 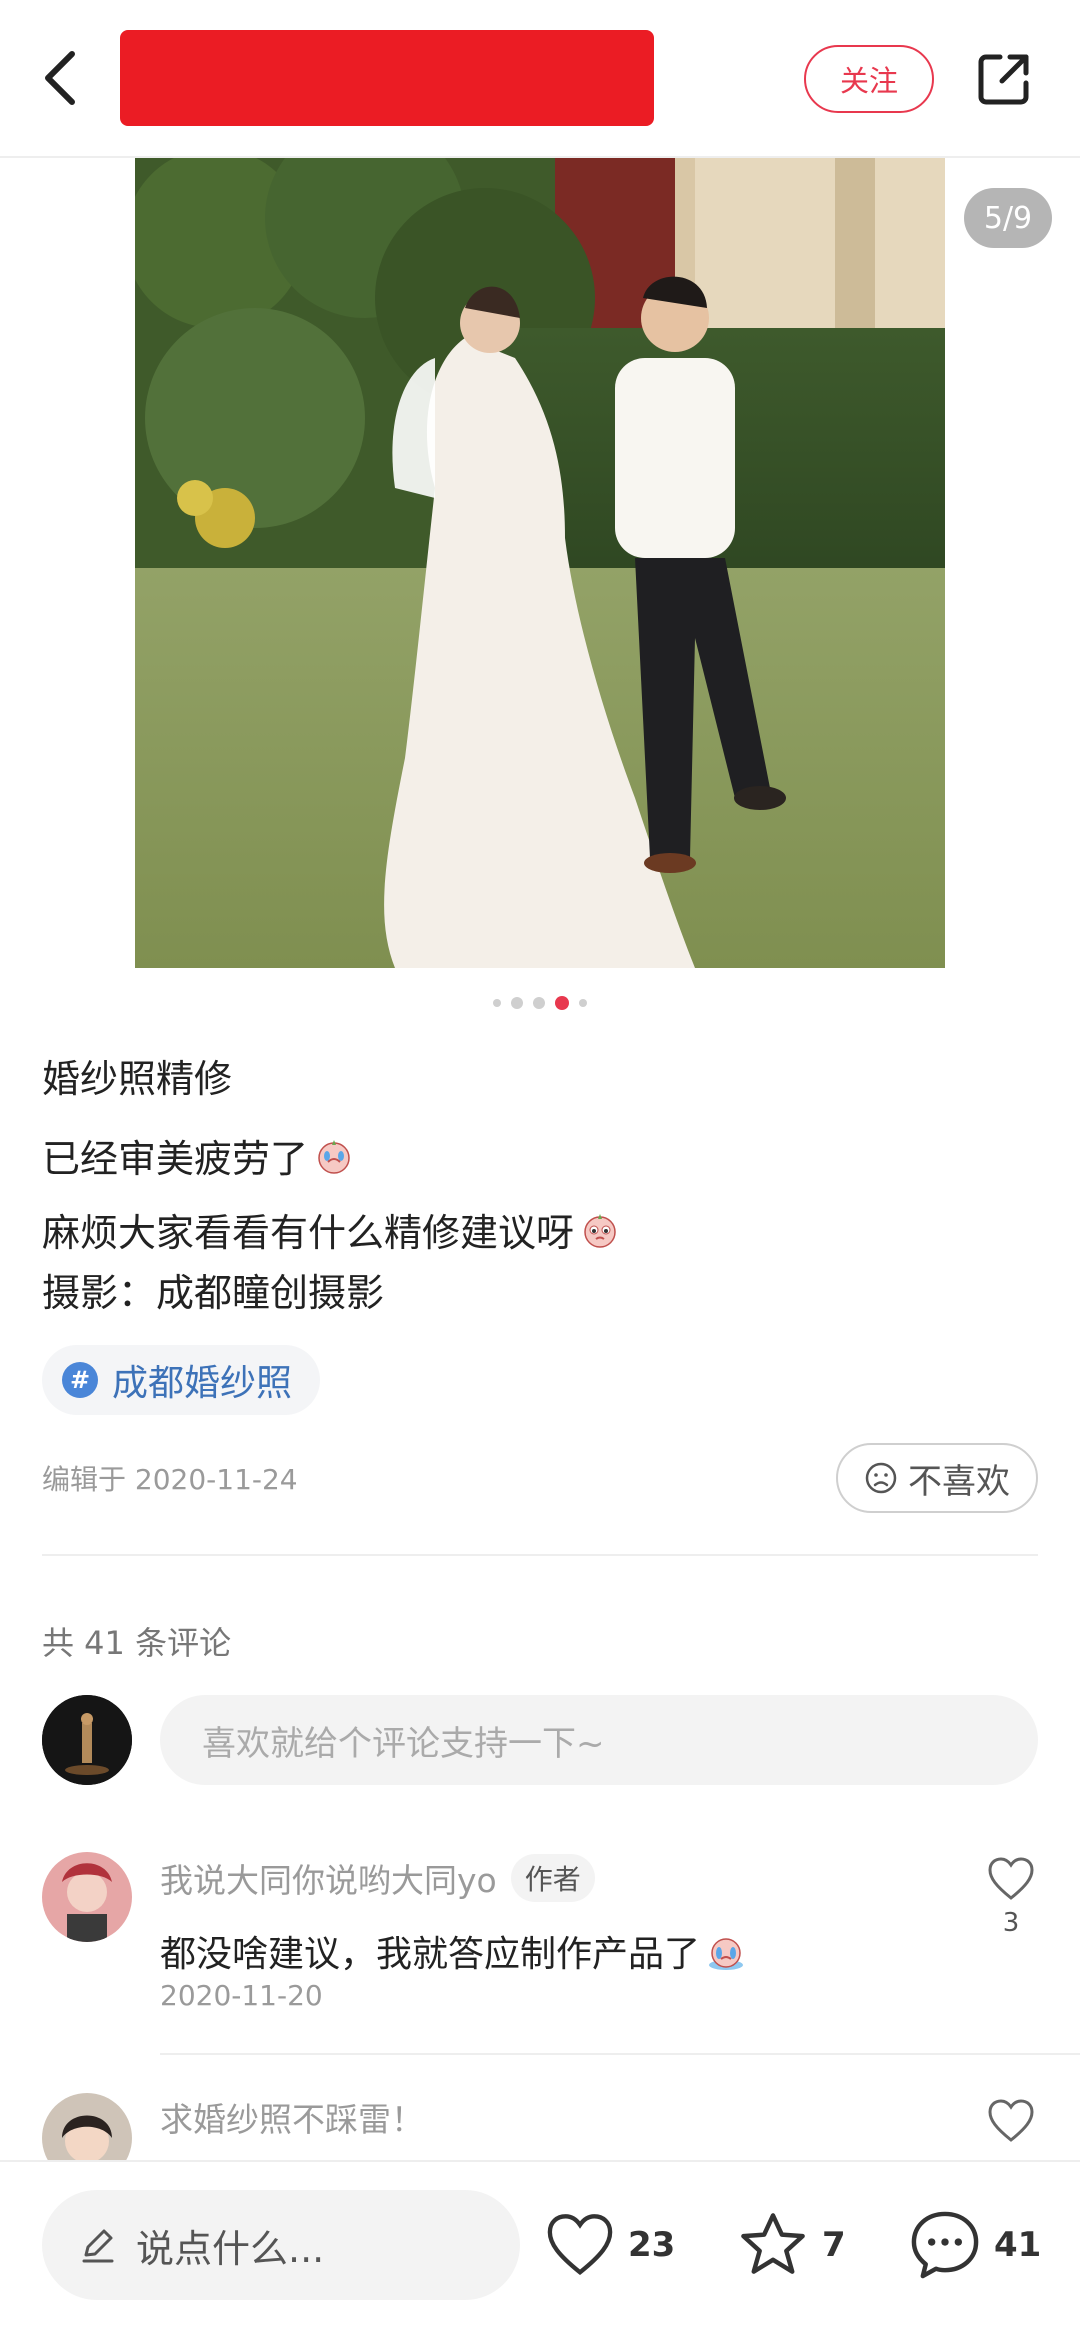 What do you see at coordinates (175, 1159) in the screenshot?
I see `post-text: 已经审美疲劳了` at bounding box center [175, 1159].